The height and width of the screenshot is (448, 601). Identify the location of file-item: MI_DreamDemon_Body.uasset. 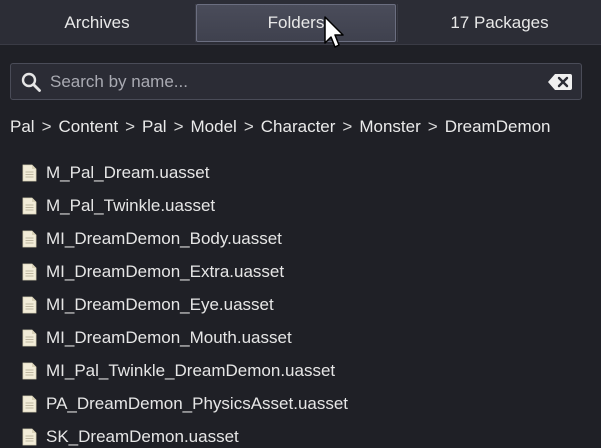
(302, 238).